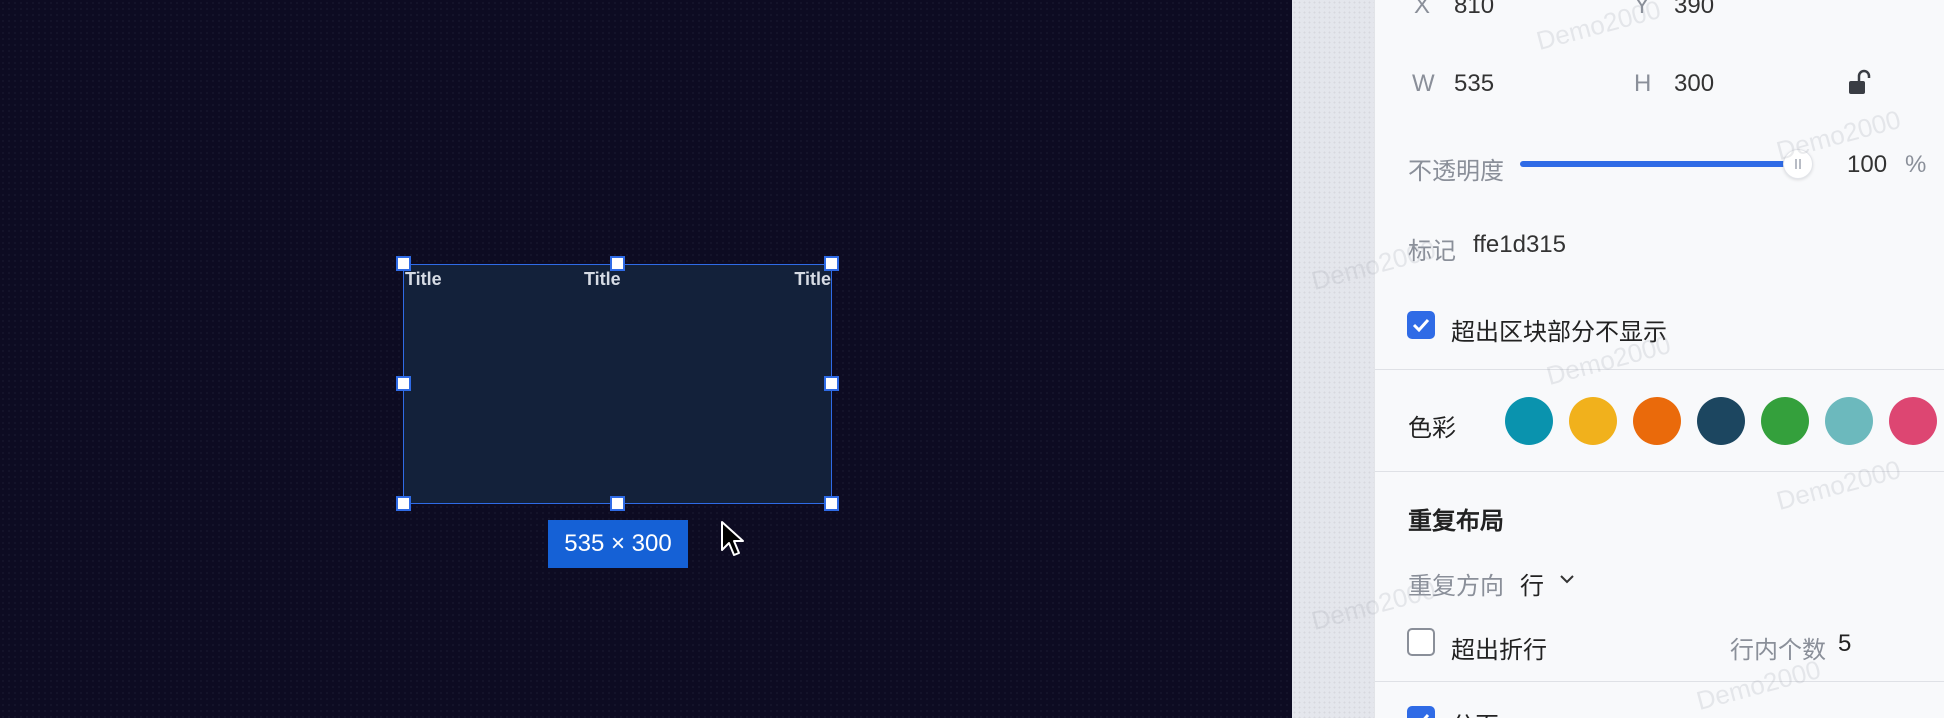  What do you see at coordinates (1643, 83) in the screenshot?
I see `h-label: H` at bounding box center [1643, 83].